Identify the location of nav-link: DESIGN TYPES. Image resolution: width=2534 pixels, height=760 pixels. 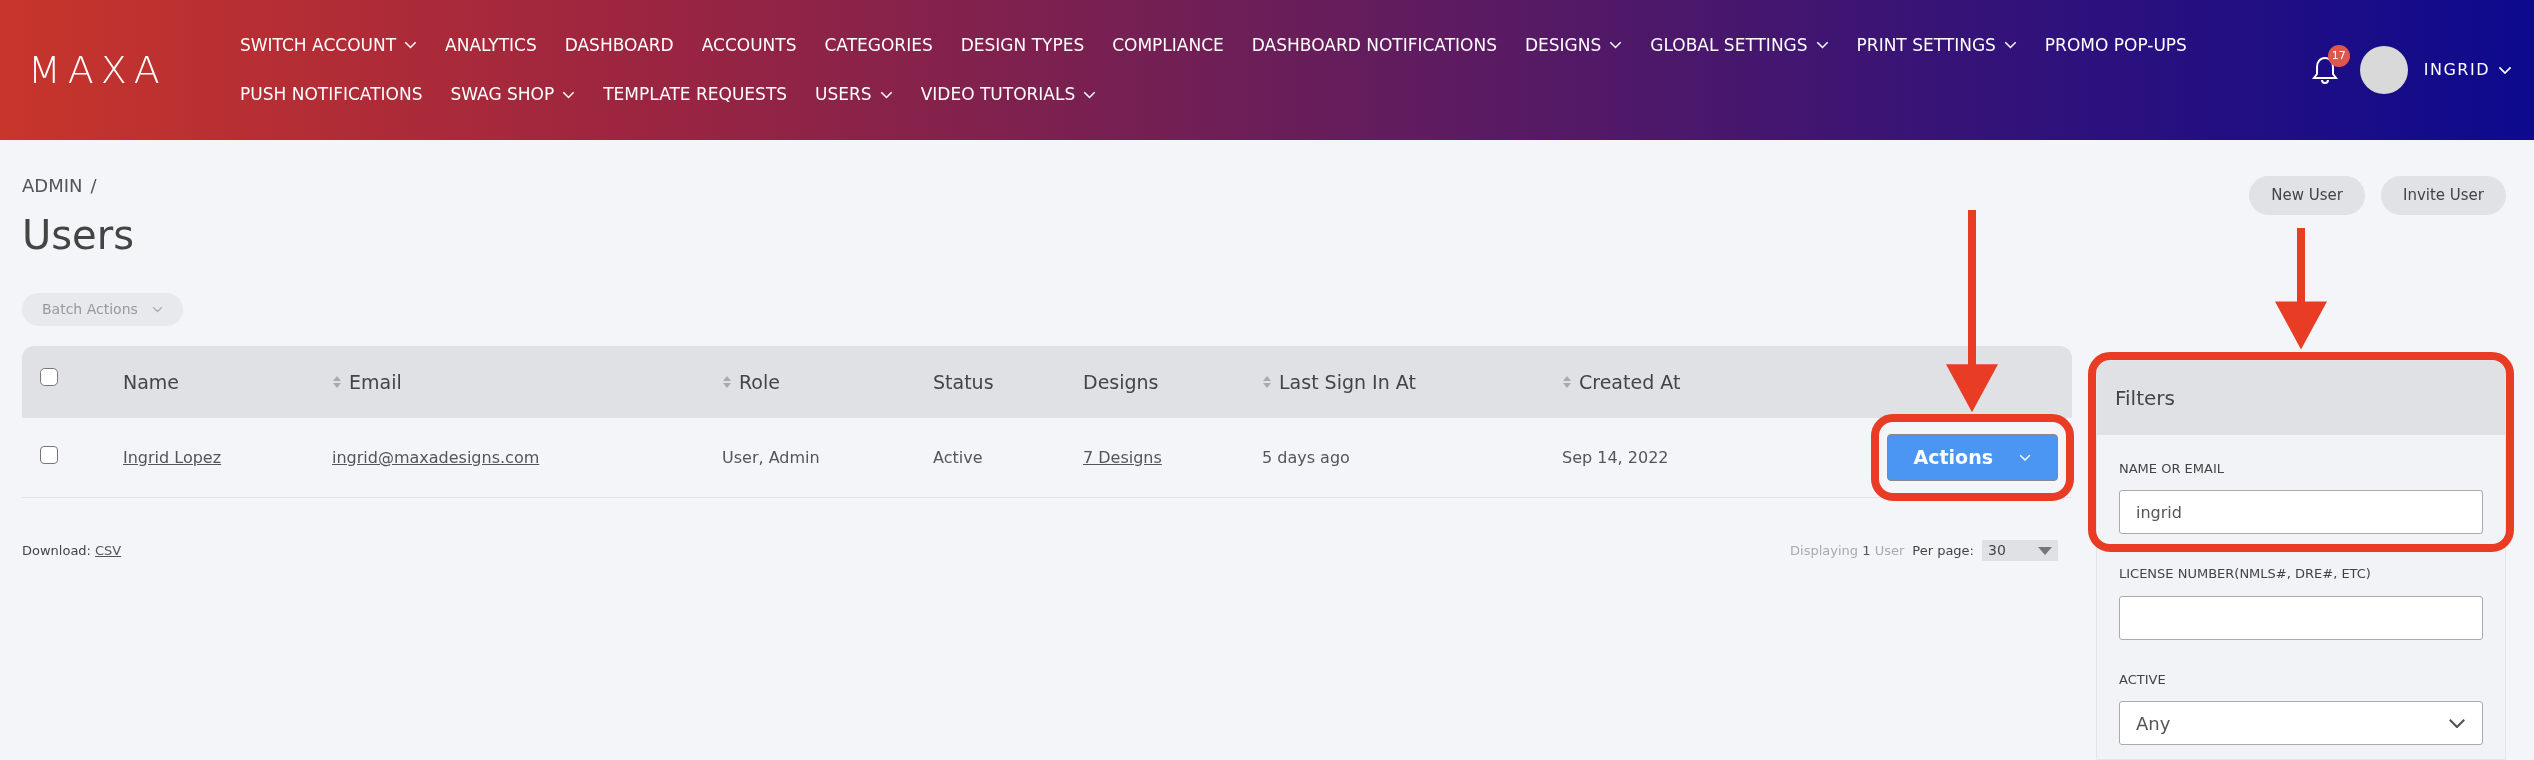
(1022, 45).